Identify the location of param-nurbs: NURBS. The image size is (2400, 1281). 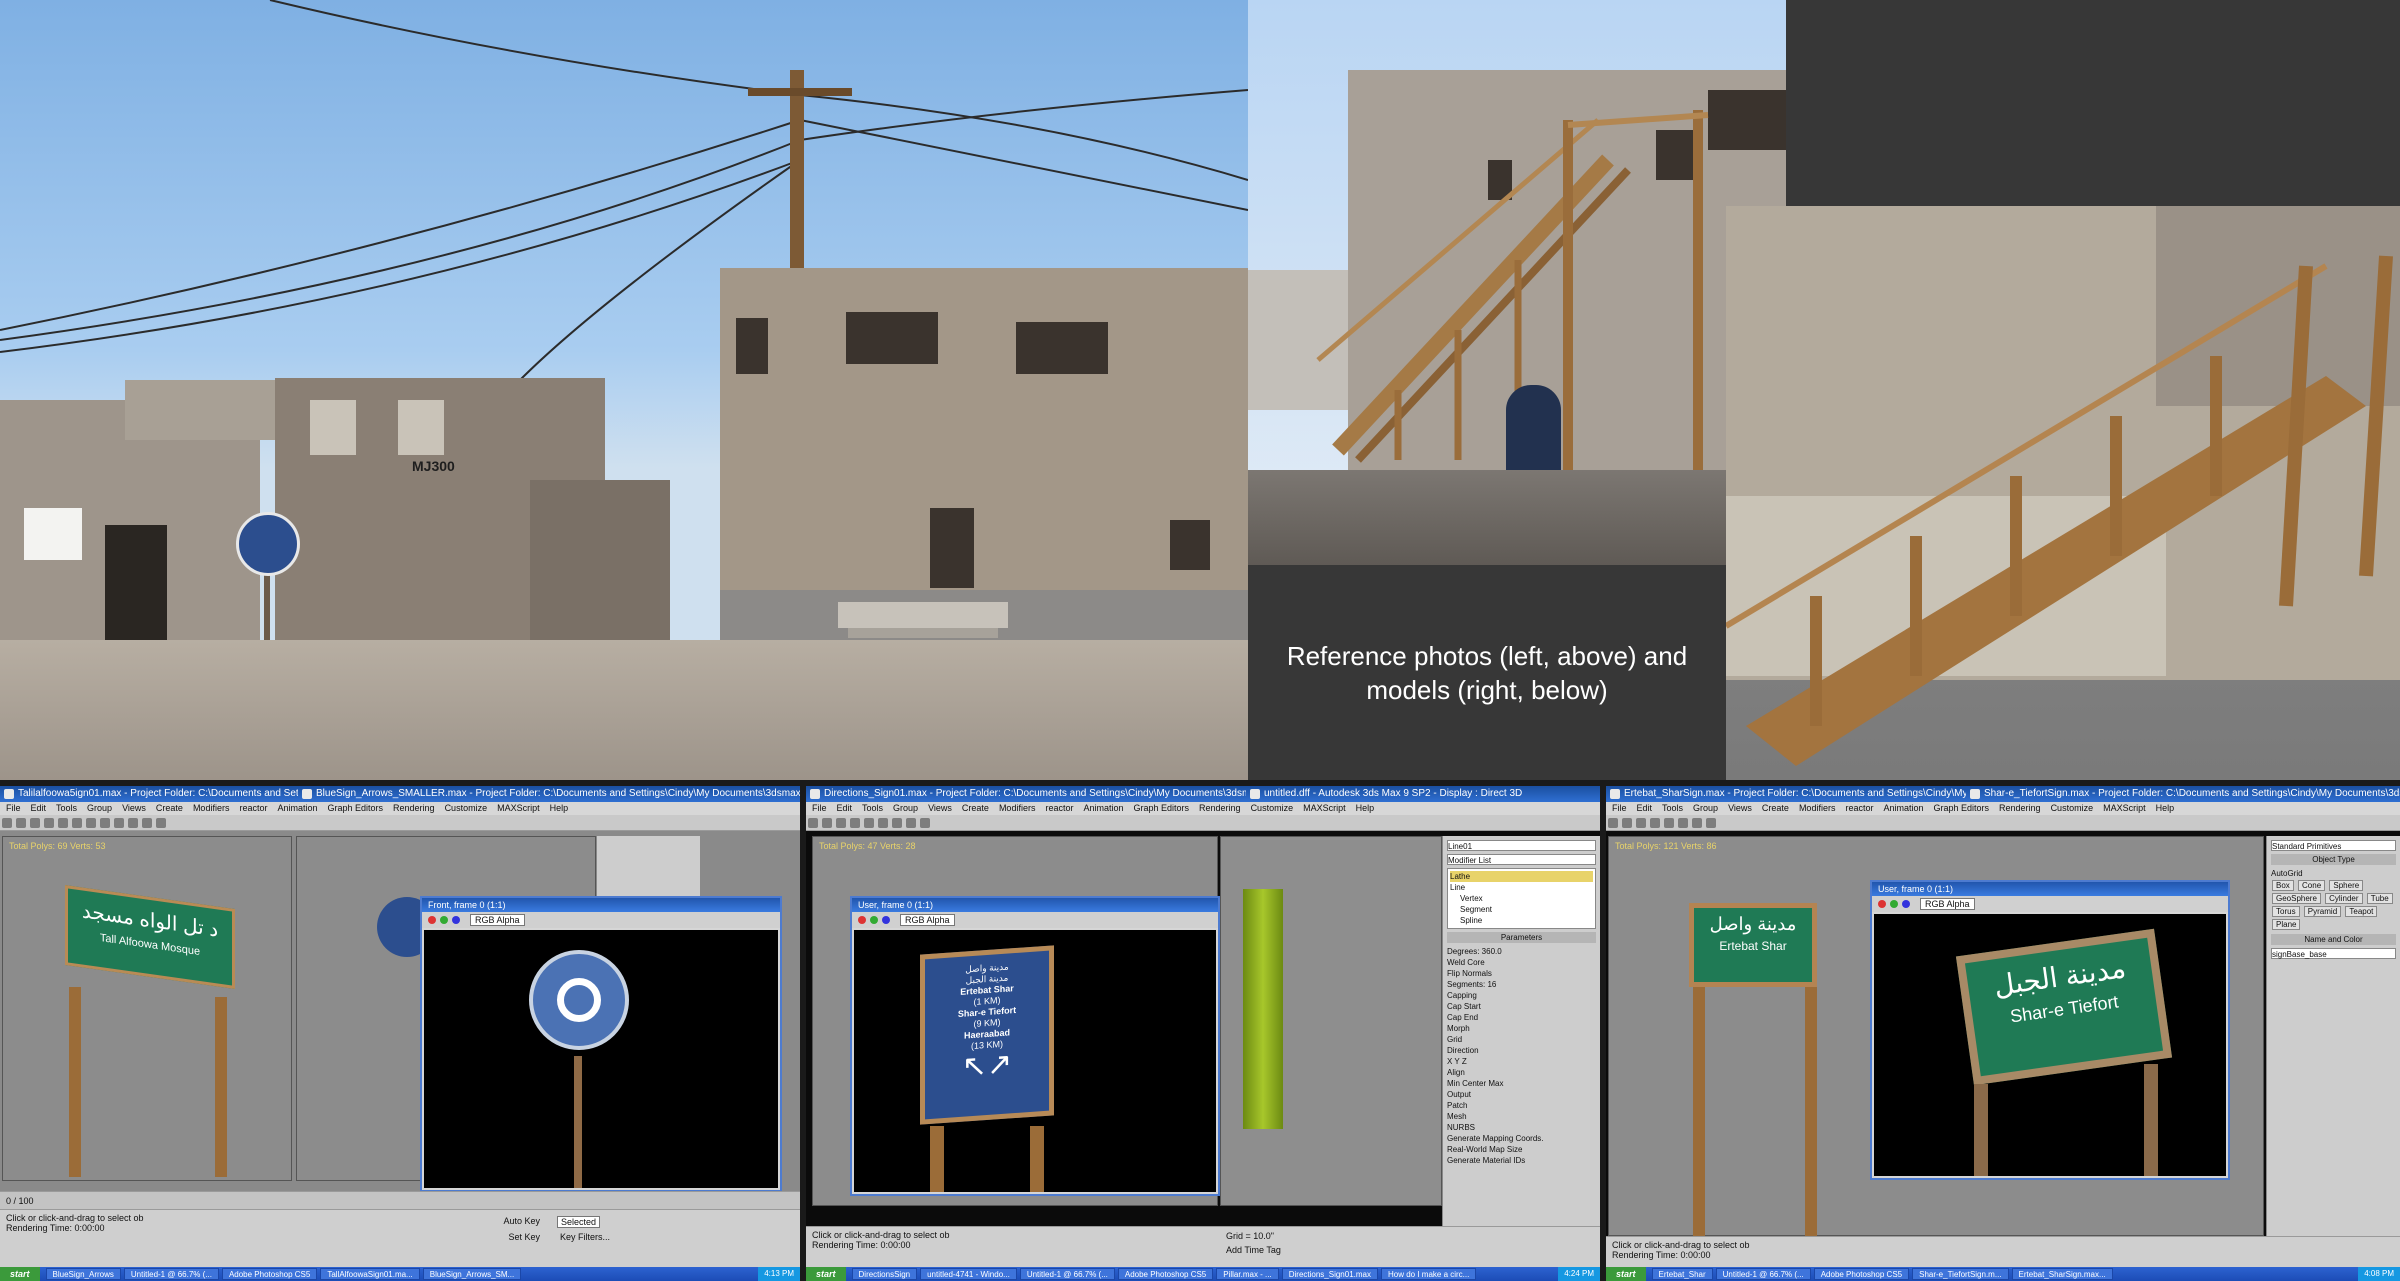
(1521, 1127).